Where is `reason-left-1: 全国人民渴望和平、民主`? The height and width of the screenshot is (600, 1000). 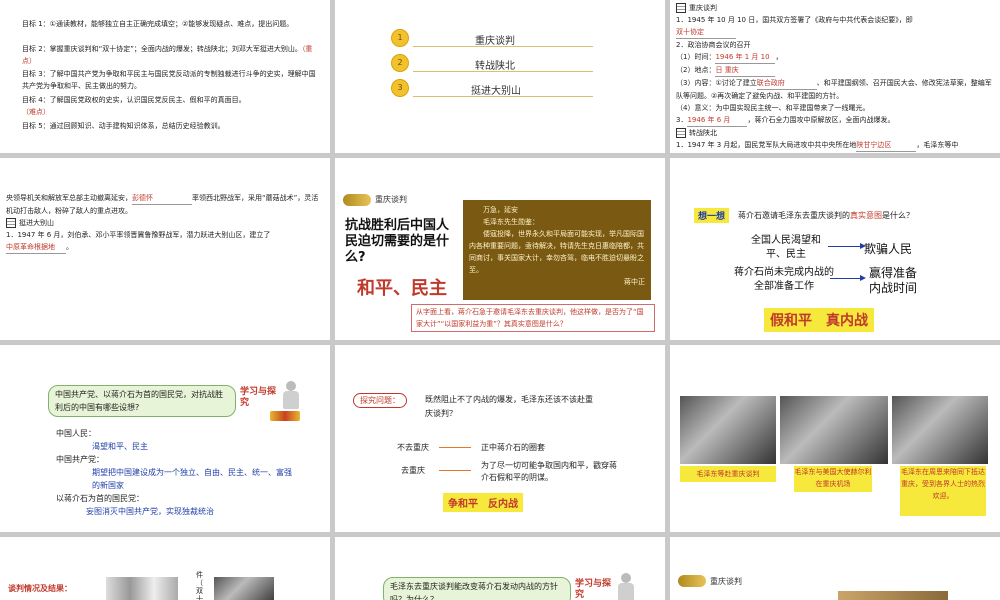
reason-left-1: 全国人民渴望和平、民主 is located at coordinates (786, 247).